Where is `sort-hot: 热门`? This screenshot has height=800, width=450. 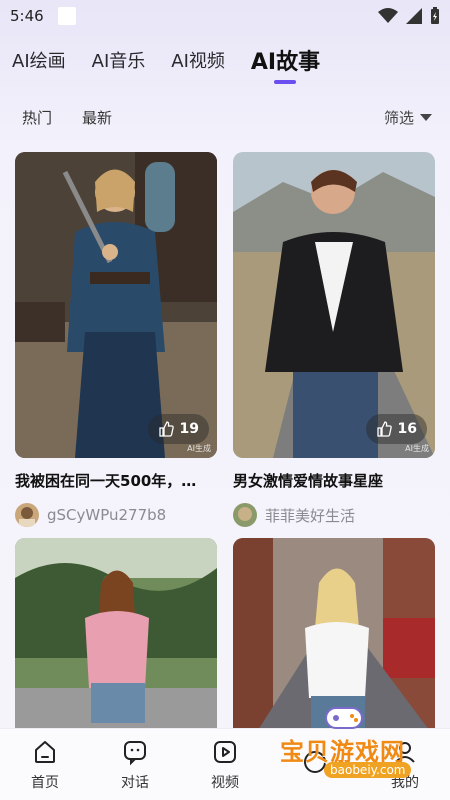 sort-hot: 热门 is located at coordinates (37, 117).